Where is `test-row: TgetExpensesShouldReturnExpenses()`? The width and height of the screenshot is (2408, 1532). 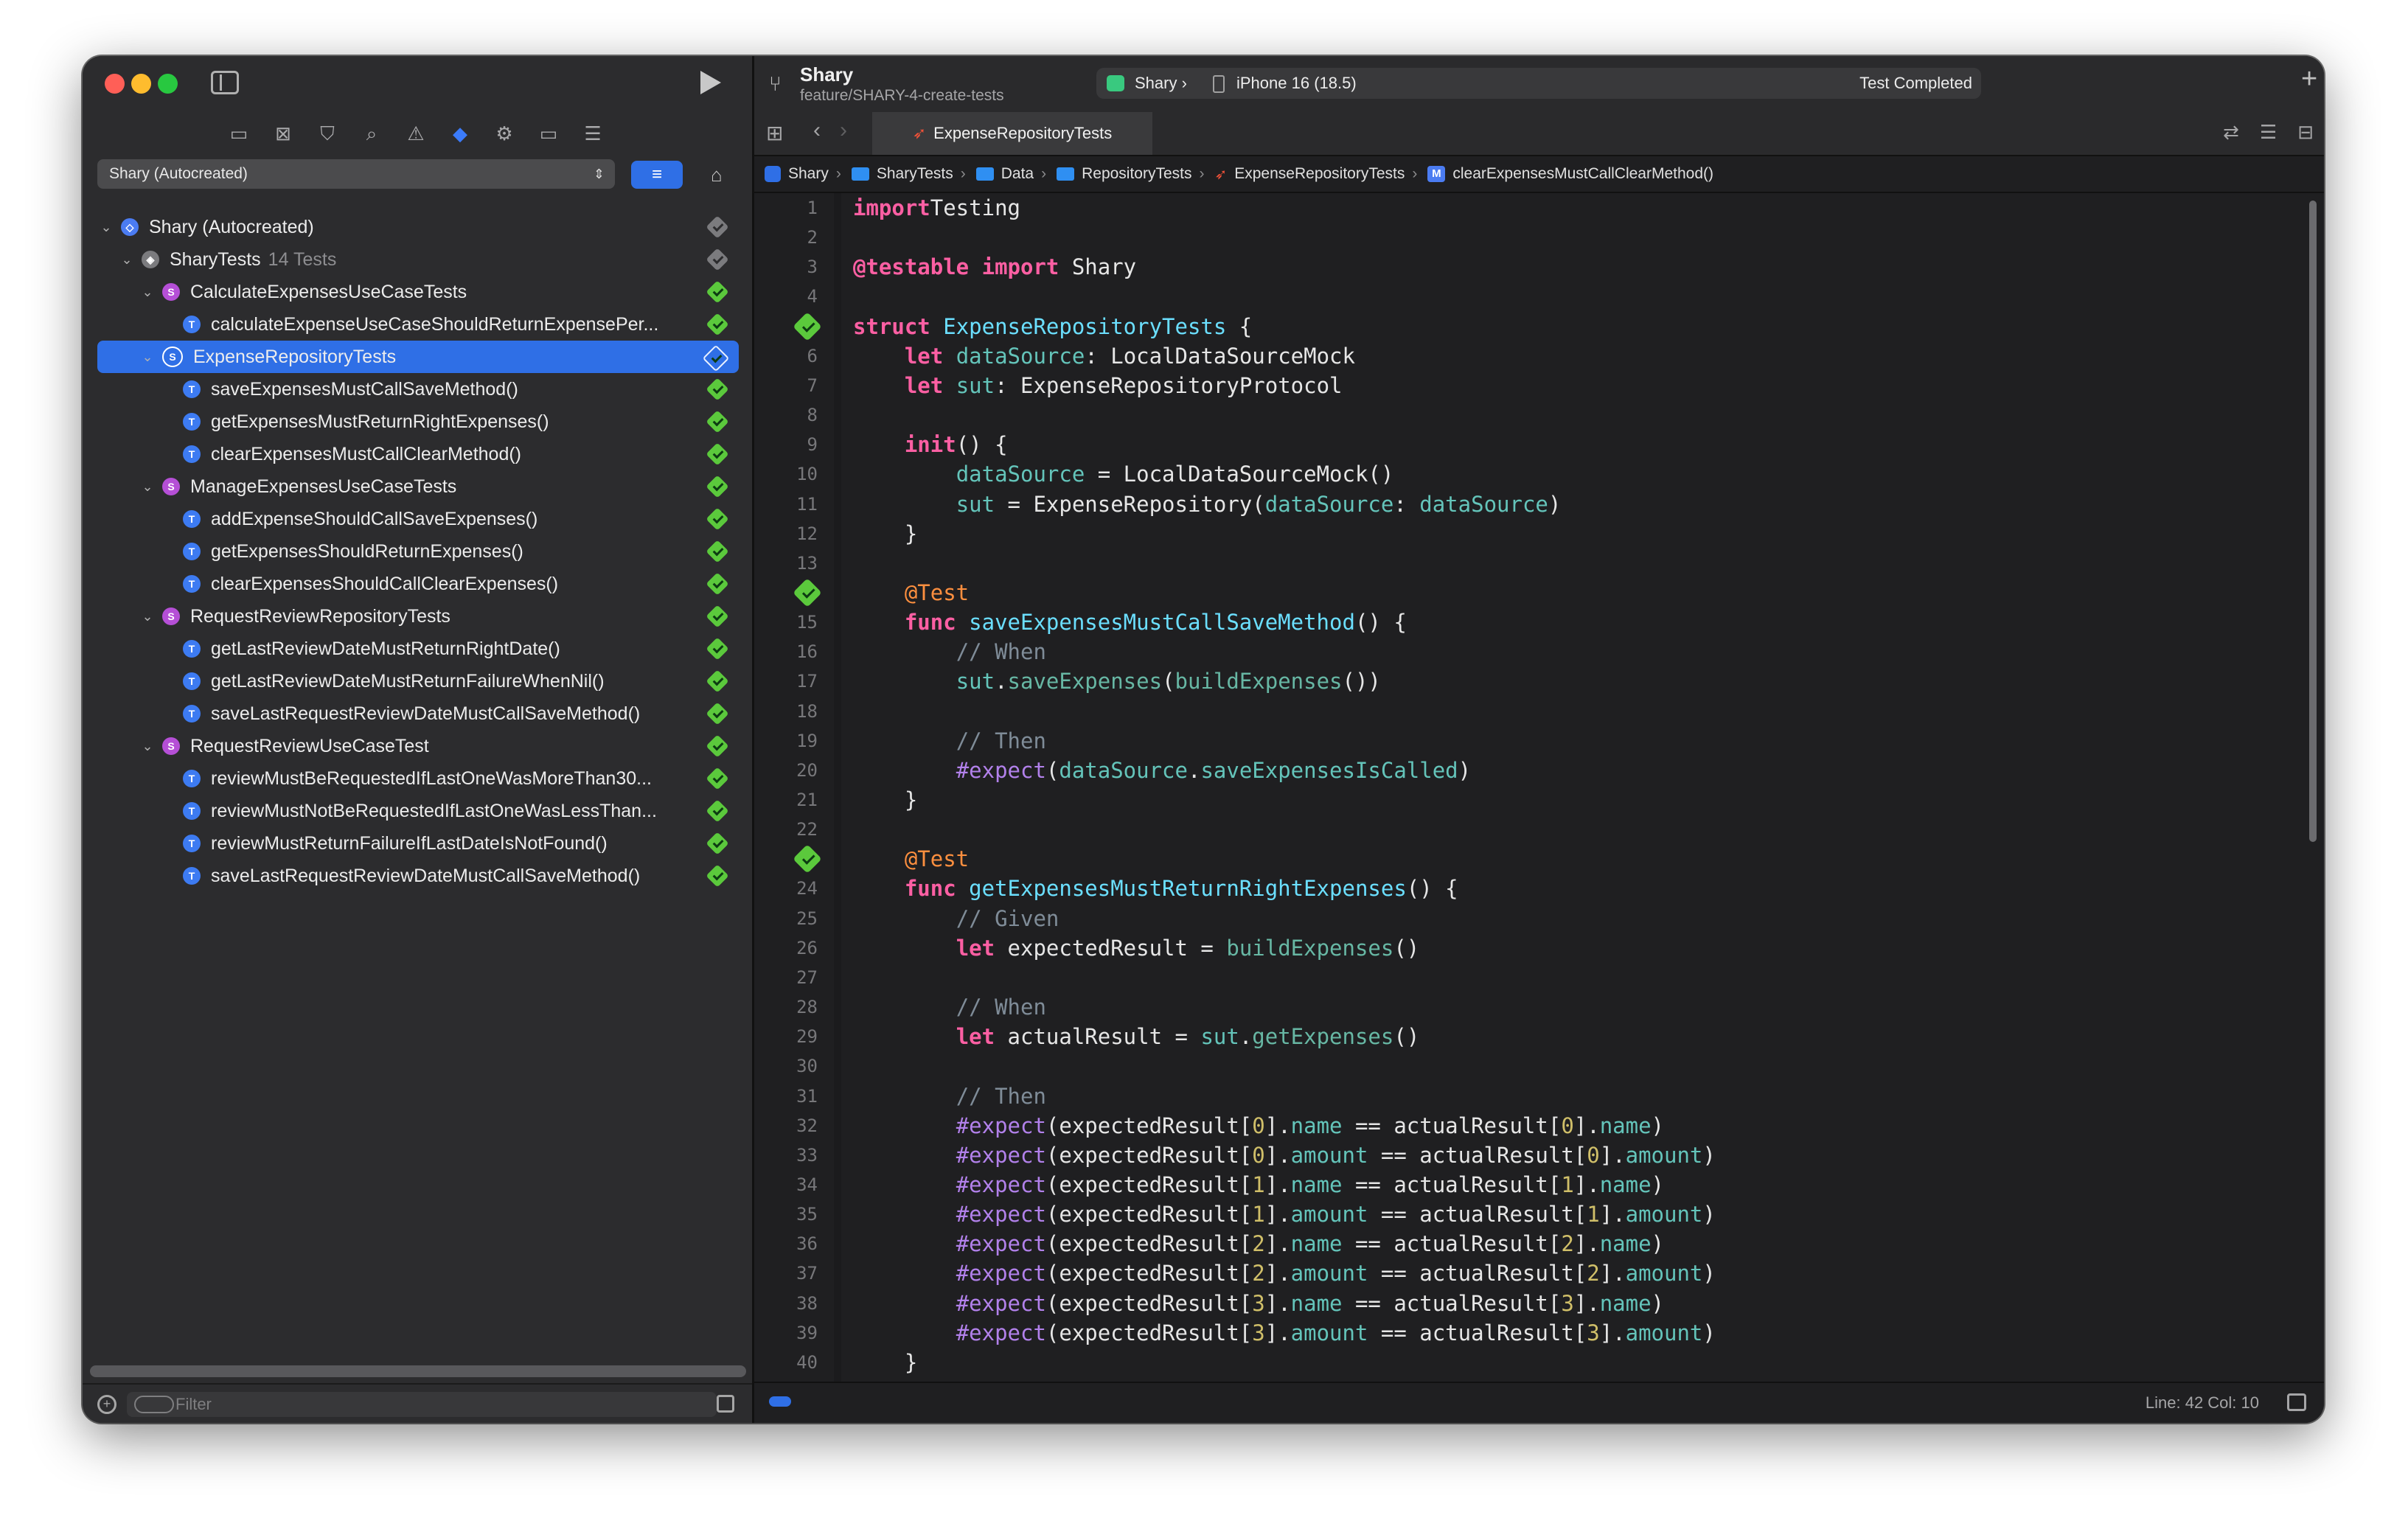 test-row: TgetExpensesShouldReturnExpenses() is located at coordinates (418, 551).